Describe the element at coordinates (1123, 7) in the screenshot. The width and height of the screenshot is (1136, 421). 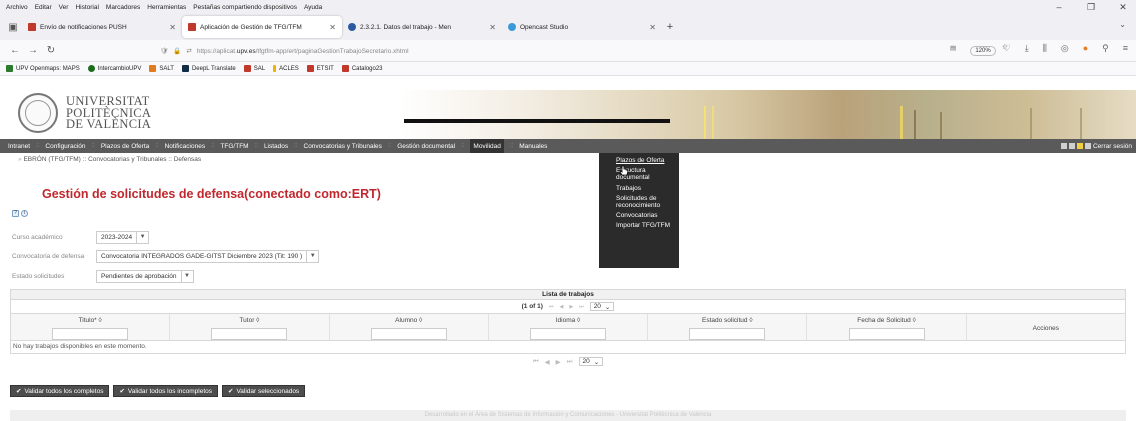
I see `close-window-icon: ✕` at that location.